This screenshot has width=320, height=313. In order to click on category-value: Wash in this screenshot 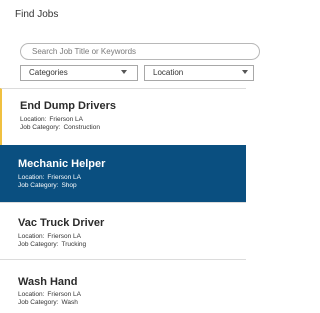, I will do `click(69, 302)`.